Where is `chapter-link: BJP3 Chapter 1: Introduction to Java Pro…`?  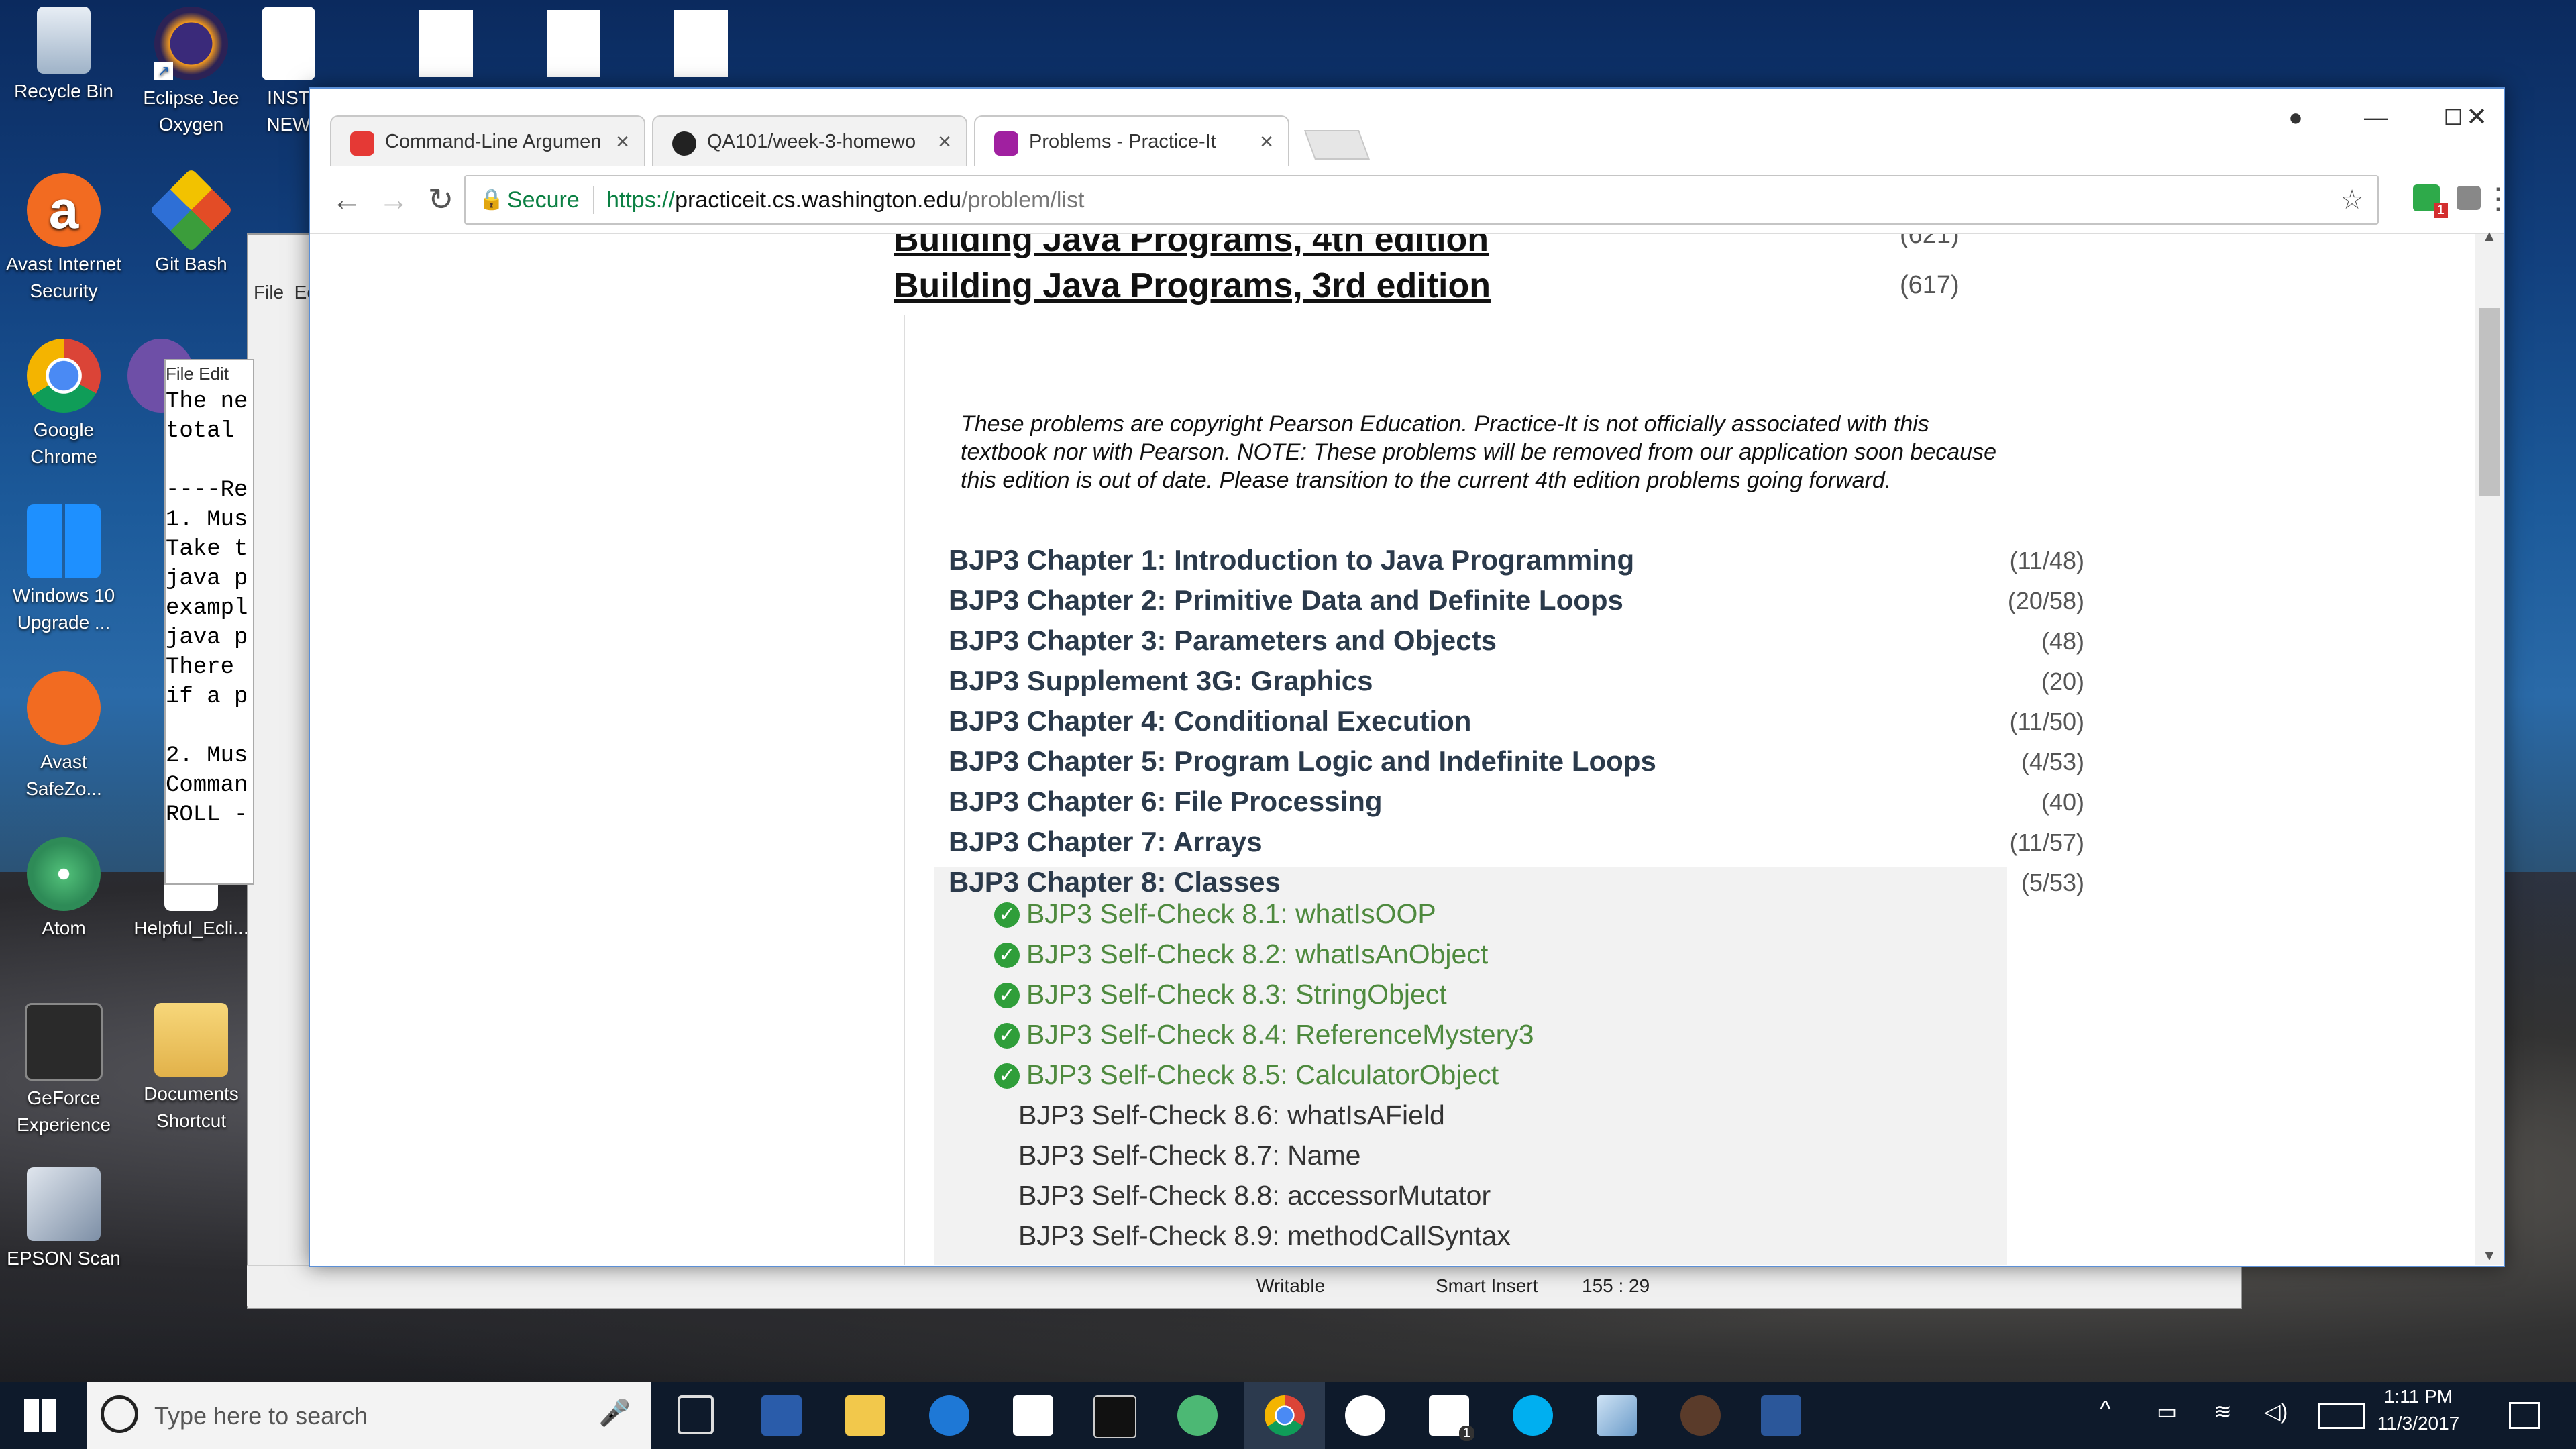 chapter-link: BJP3 Chapter 1: Introduction to Java Pro… is located at coordinates (1291, 560).